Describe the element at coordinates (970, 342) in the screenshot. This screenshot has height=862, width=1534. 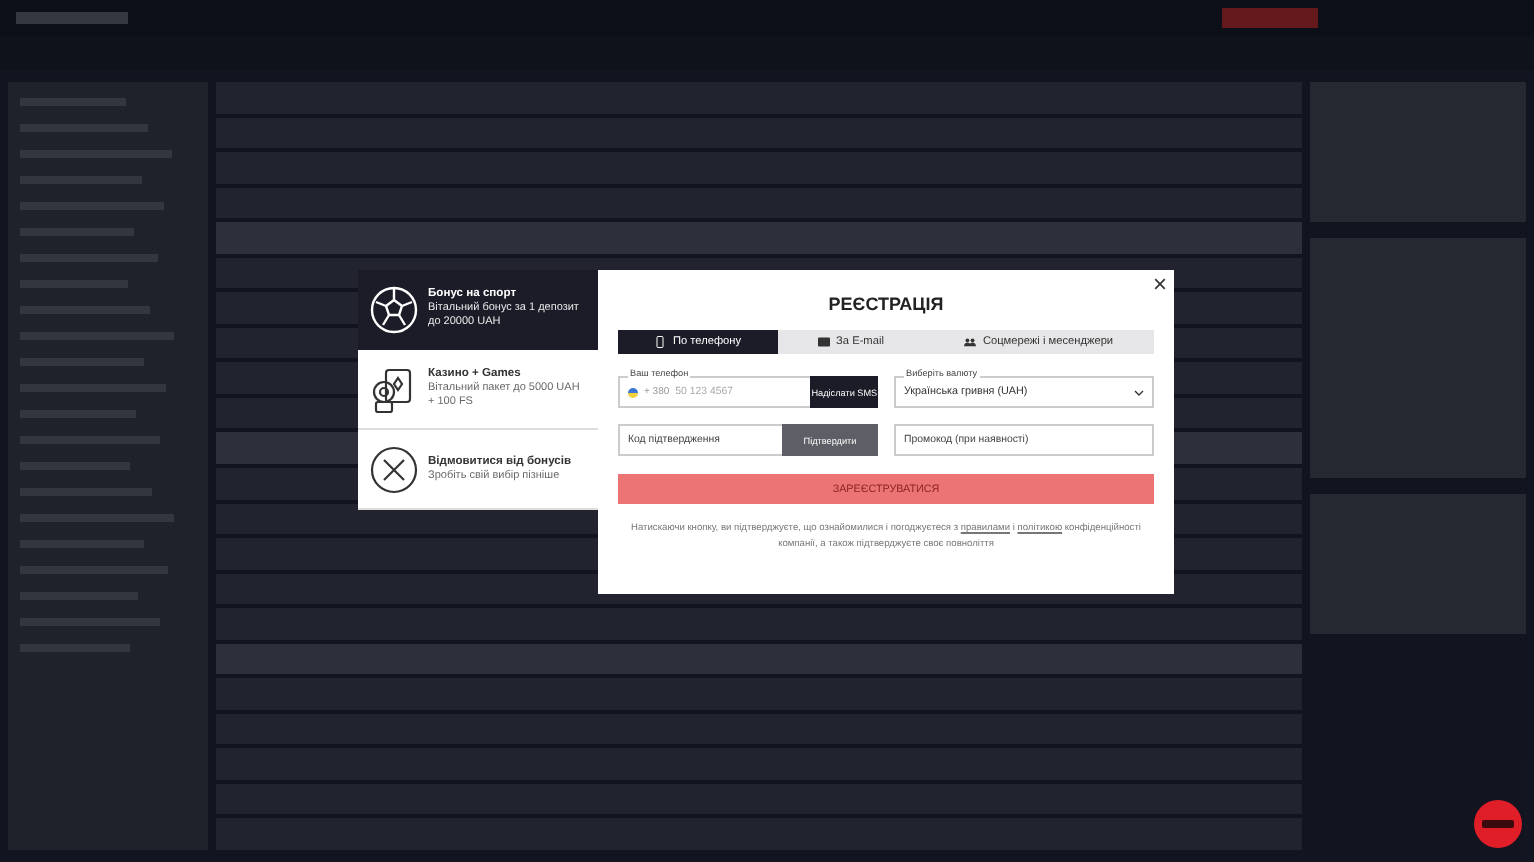
I see `people-icon` at that location.